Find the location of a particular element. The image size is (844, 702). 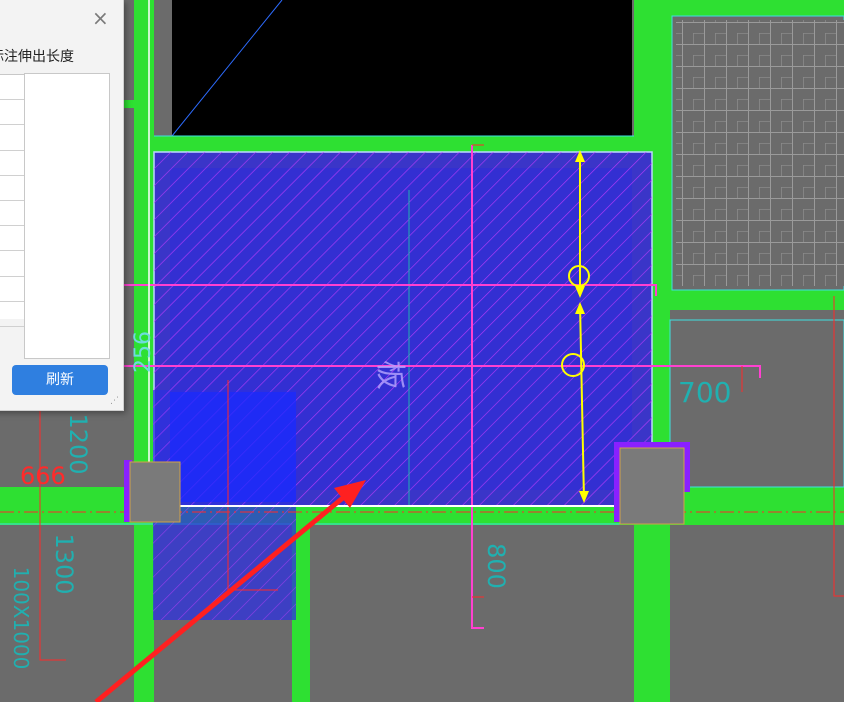

dim-text-100x1000: 100X1000 is located at coordinates (21, 618).